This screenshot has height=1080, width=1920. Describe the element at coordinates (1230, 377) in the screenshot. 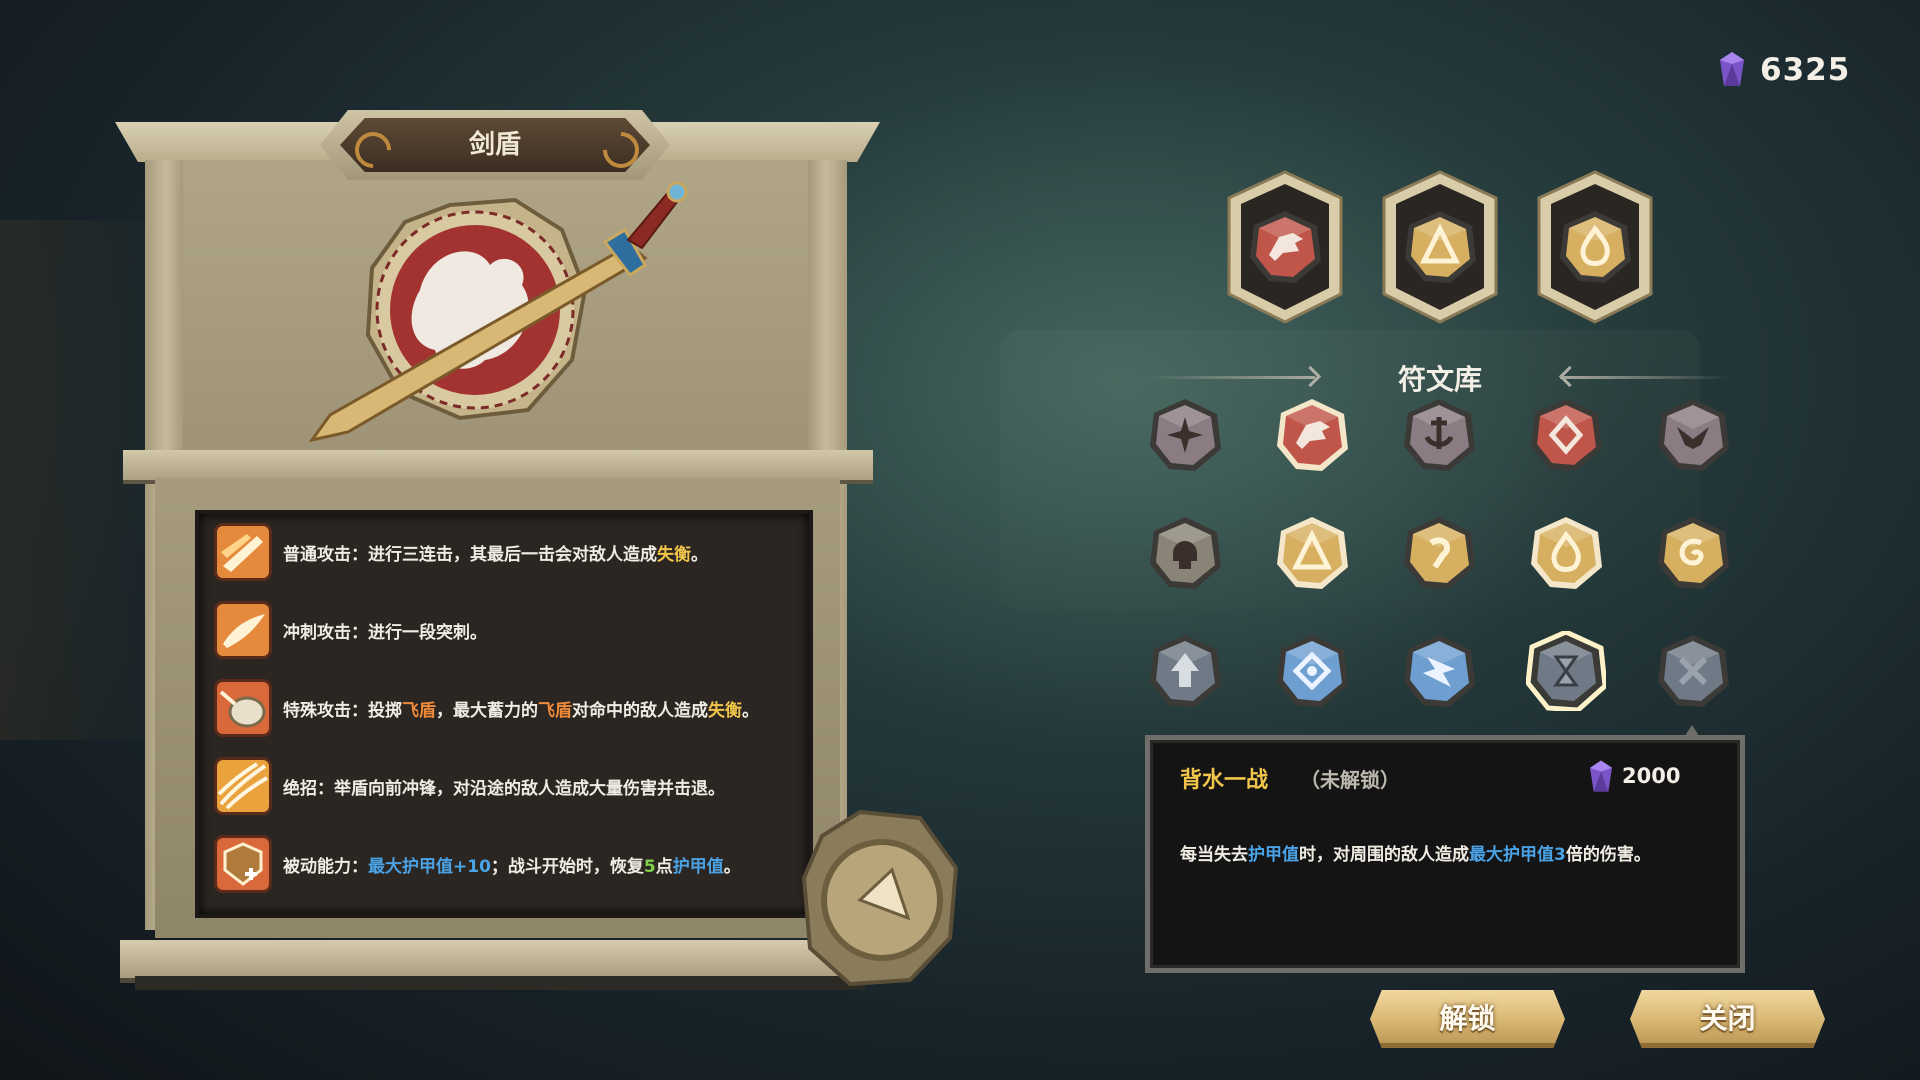

I see `library-divider-left` at that location.